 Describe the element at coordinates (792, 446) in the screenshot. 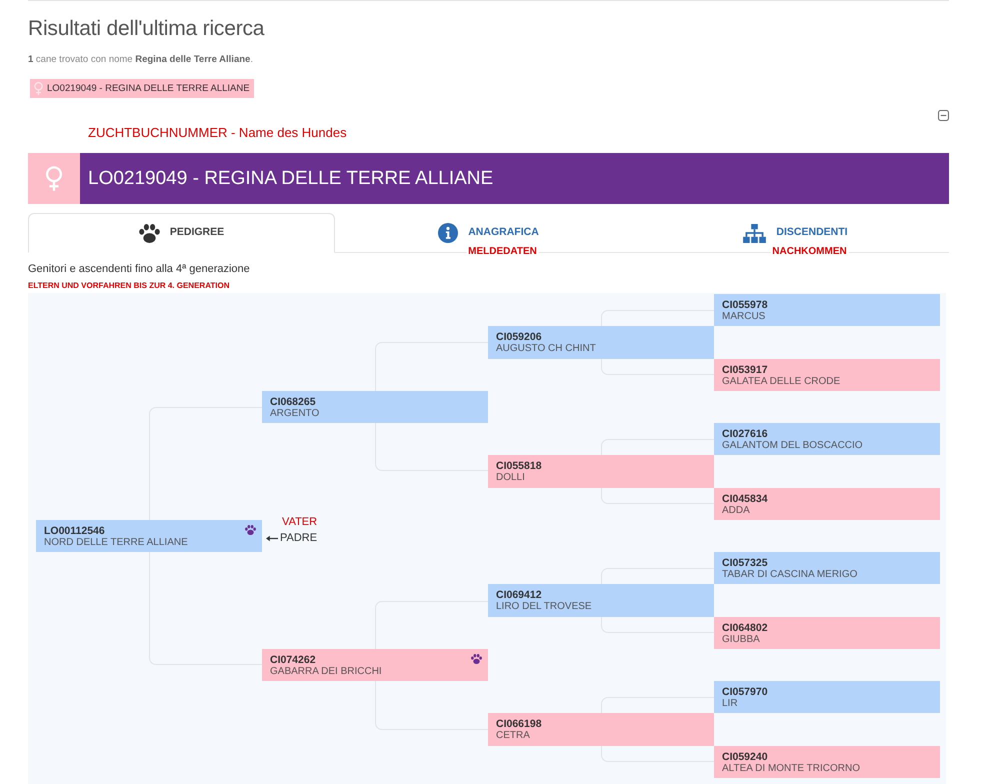

I see `dog-name: GALANTOM DEL BOSCACCIO` at that location.